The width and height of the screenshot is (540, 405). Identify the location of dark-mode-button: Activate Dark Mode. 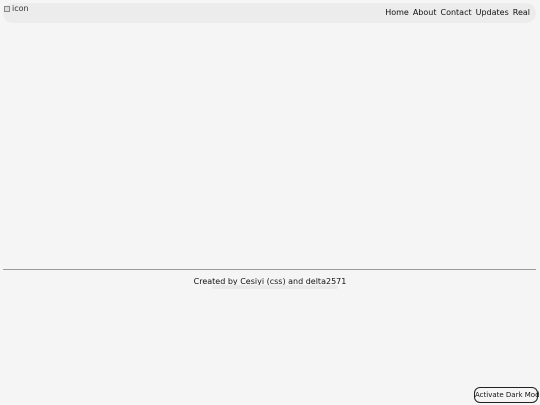
(507, 395).